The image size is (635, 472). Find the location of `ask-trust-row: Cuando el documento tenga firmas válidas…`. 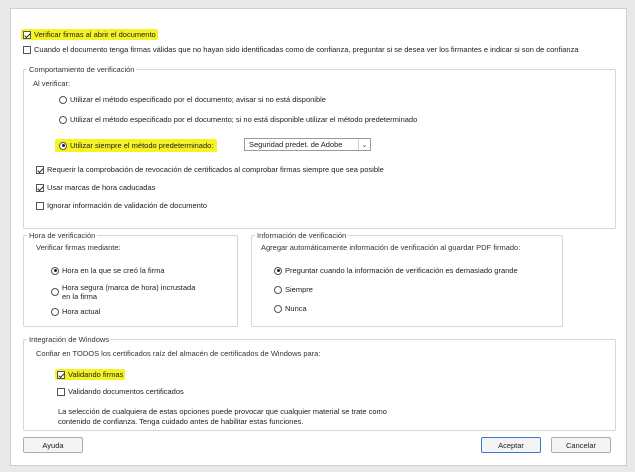

ask-trust-row: Cuando el documento tenga firmas válidas… is located at coordinates (301, 49).